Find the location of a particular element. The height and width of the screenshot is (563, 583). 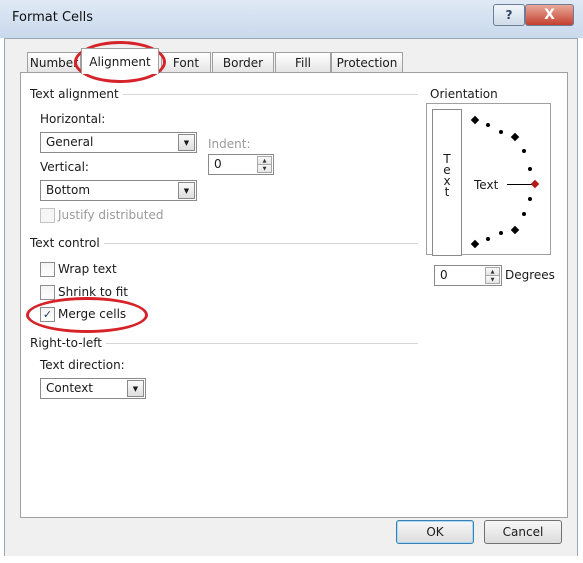

vertical-select: Bottom ▼ is located at coordinates (118, 190).